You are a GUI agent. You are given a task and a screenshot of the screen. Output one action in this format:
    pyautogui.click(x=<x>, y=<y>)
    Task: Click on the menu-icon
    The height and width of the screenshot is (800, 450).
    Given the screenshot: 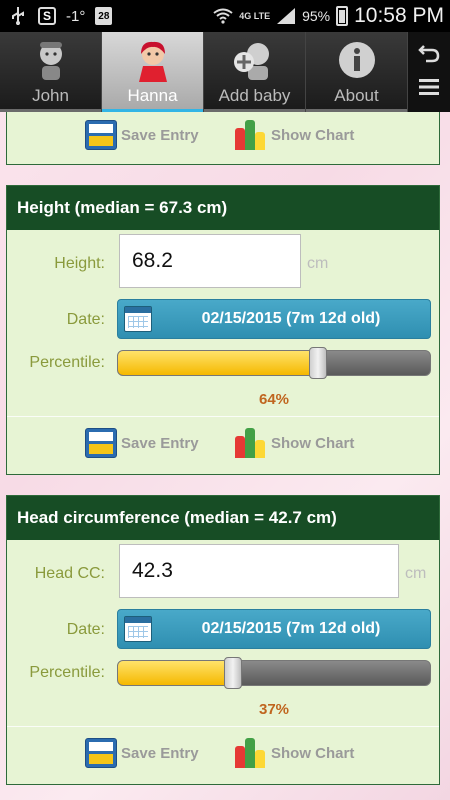 What is the action you would take?
    pyautogui.click(x=429, y=89)
    